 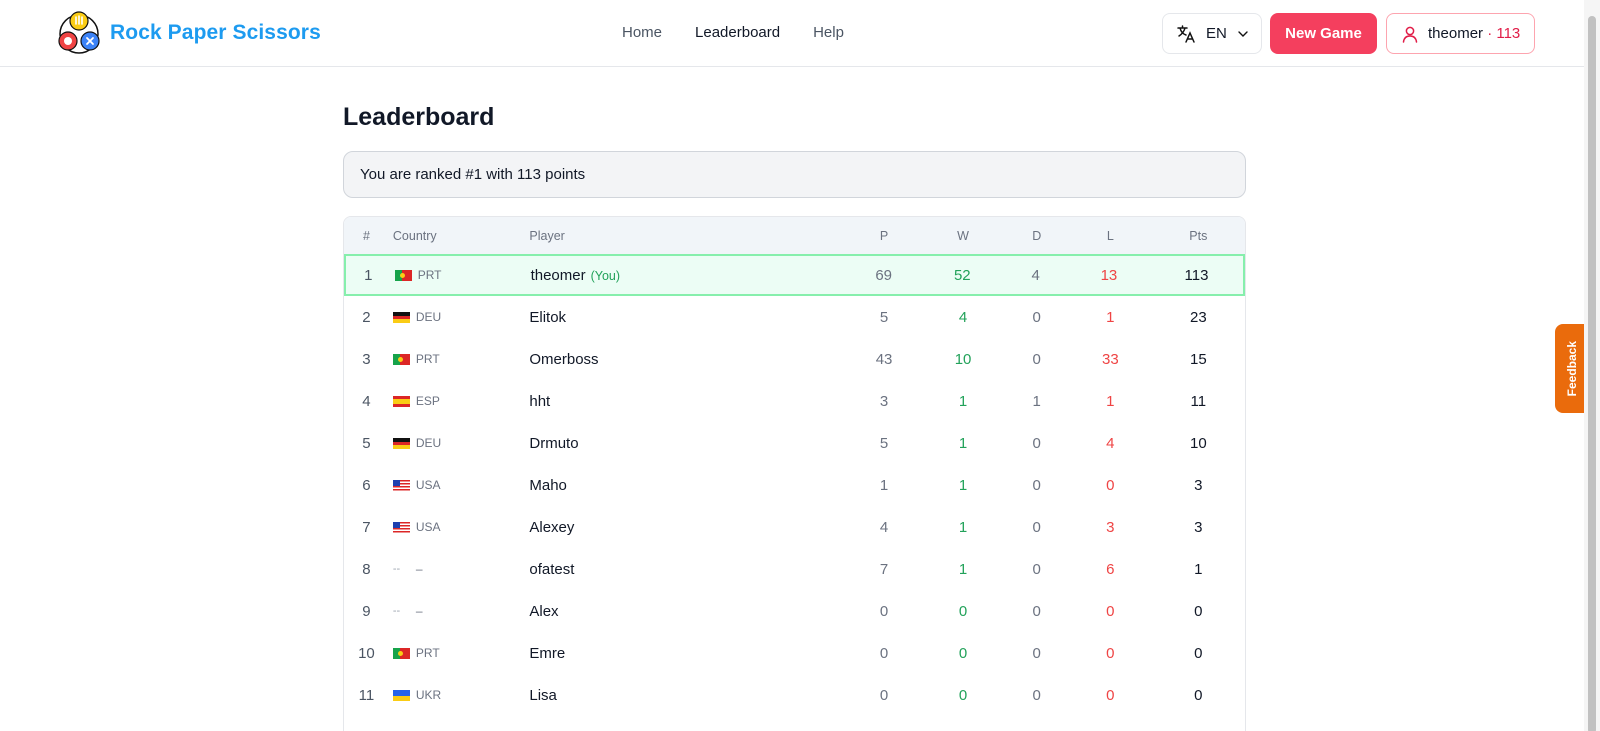 What do you see at coordinates (459, 527) in the screenshot?
I see `row-country: USA` at bounding box center [459, 527].